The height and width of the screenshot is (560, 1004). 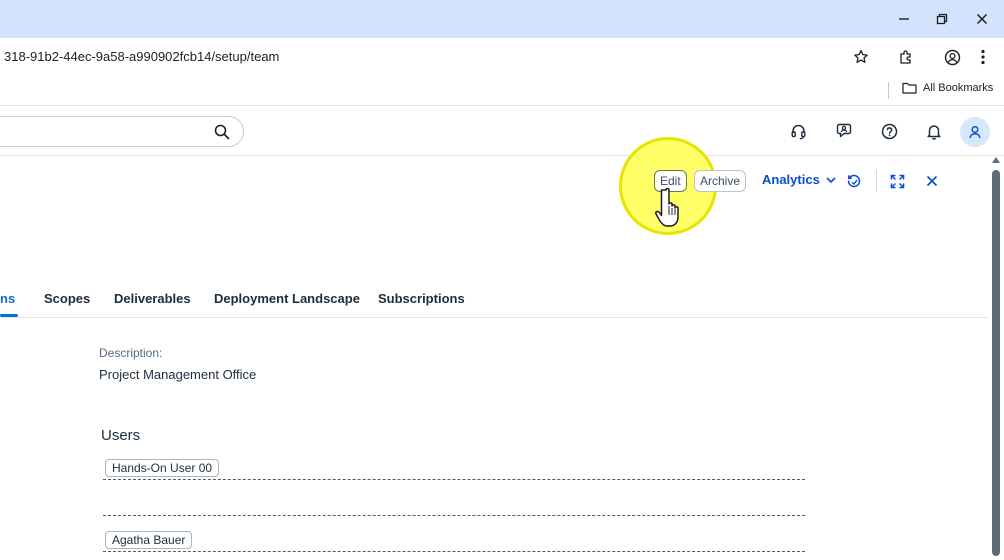 What do you see at coordinates (9, 315) in the screenshot?
I see `active-tab-indicator` at bounding box center [9, 315].